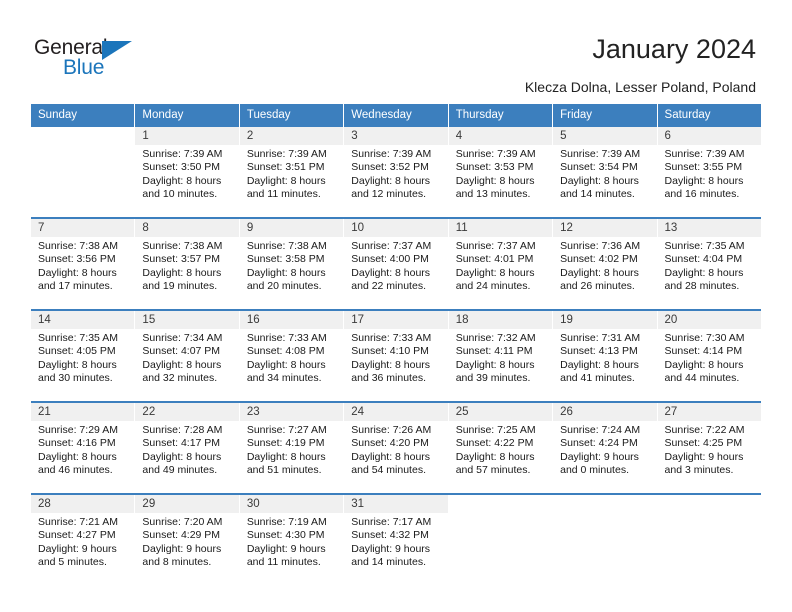  What do you see at coordinates (495, 246) in the screenshot?
I see `day-info-line: Sunrise: 7:37 AM` at bounding box center [495, 246].